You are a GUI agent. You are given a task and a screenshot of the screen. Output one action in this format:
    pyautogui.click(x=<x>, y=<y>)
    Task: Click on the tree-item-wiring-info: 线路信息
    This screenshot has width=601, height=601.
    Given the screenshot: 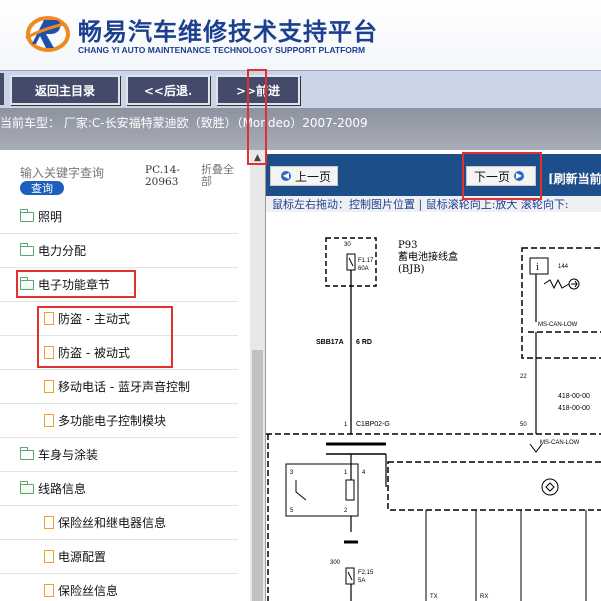 What is the action you would take?
    pyautogui.click(x=119, y=489)
    